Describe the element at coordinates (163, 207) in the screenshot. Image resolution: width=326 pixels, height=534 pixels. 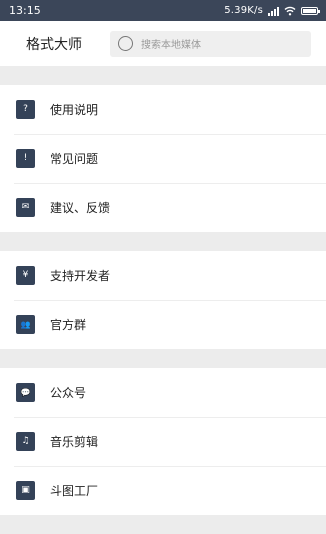
I see `menu-item-feedback: ✉ 建议、反馈` at that location.